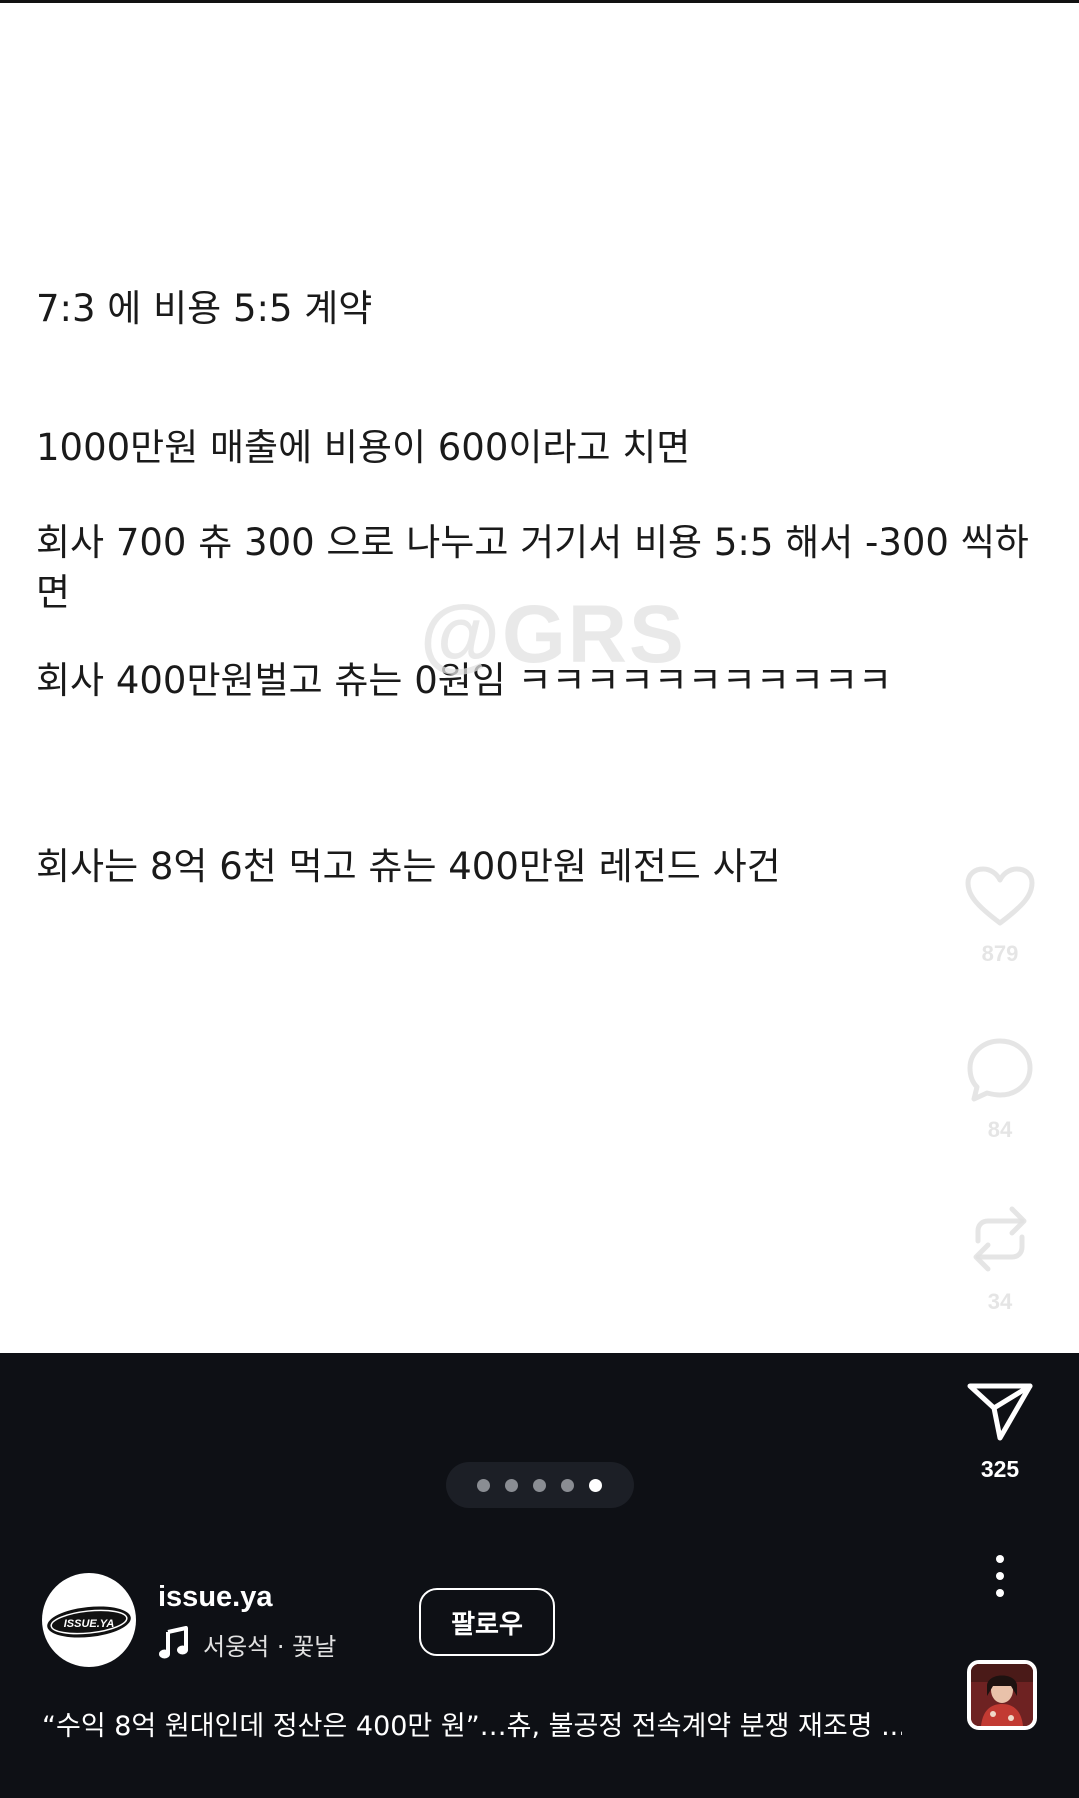 The width and height of the screenshot is (1079, 1798). What do you see at coordinates (363, 447) in the screenshot?
I see `post-text-line: 1000만원 매출에 비용이 600이라고 치면` at bounding box center [363, 447].